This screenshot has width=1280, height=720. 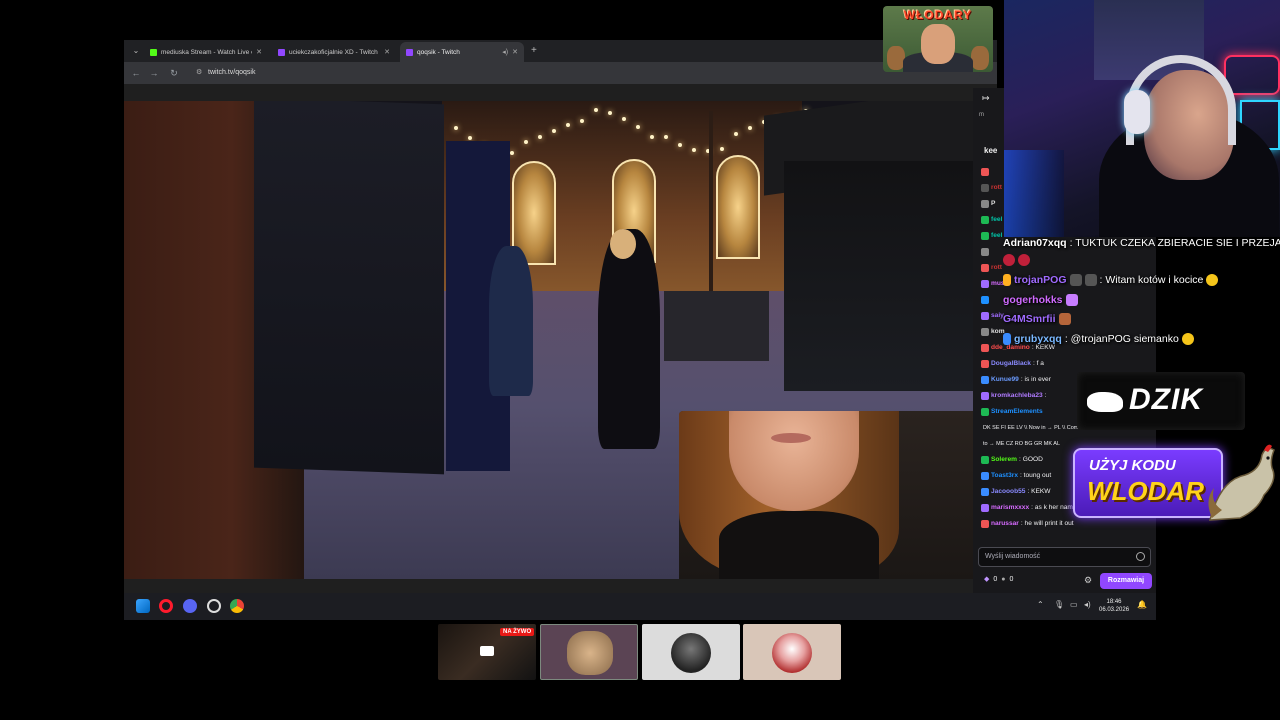 What do you see at coordinates (1252, 75) in the screenshot?
I see `webcam-neon-sign` at bounding box center [1252, 75].